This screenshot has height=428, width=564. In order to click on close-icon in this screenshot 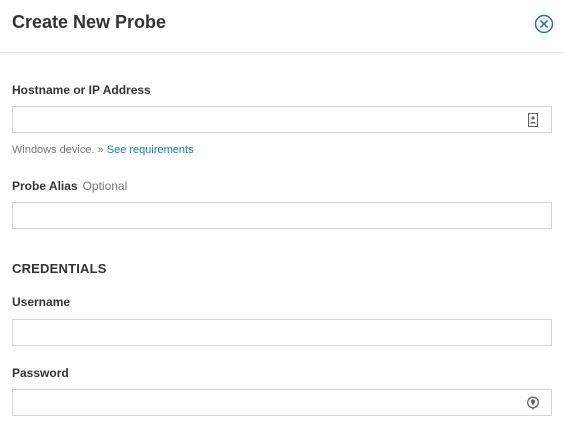, I will do `click(544, 24)`.